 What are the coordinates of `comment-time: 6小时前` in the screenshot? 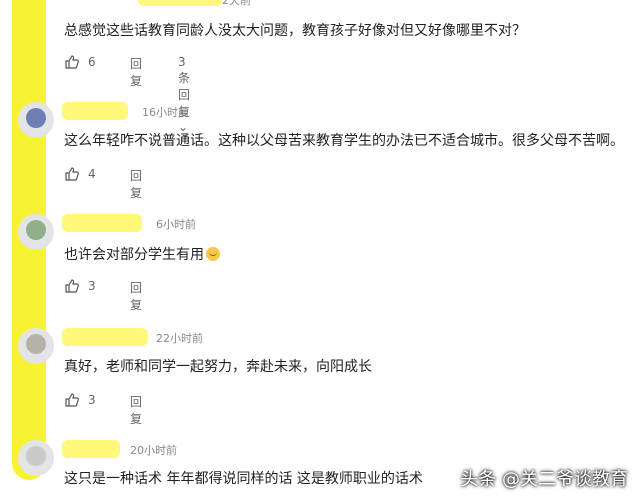 It's located at (176, 224).